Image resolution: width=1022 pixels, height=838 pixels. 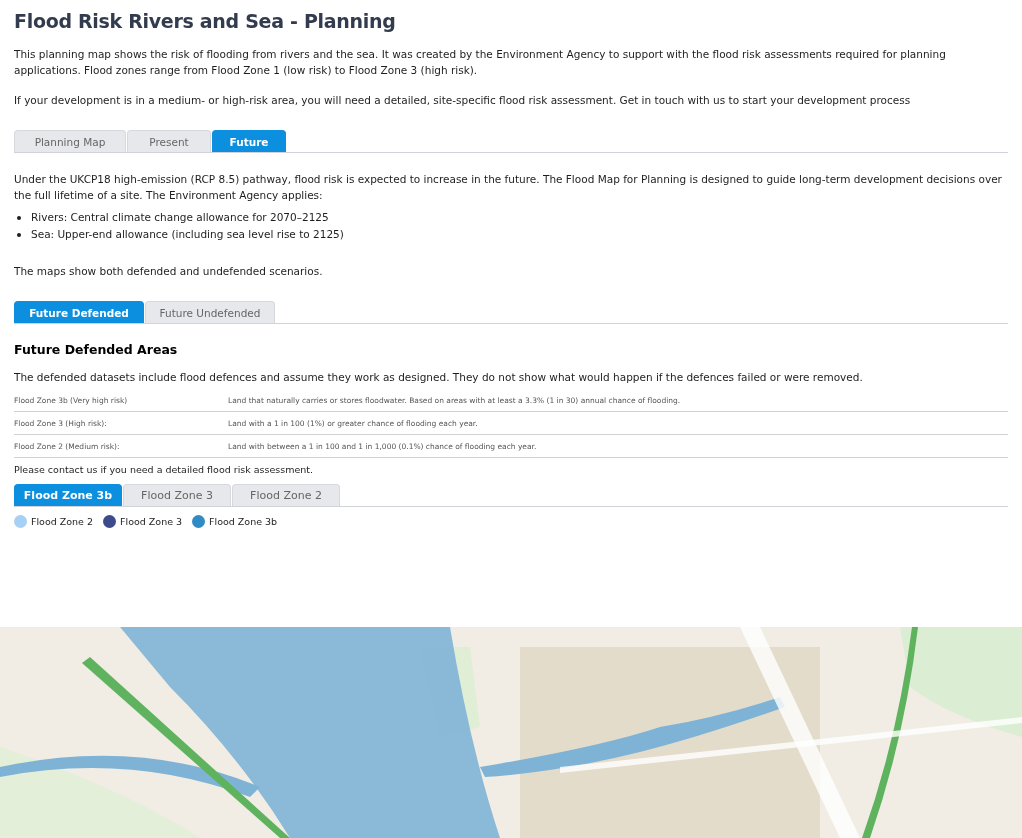 I want to click on intro-paragraph: This planning map shows the risk of flooding from rivers and the sea. It was created by the Environment Agency to support with the flood risk assessments required for planning applications. Flood zones range from Flood Zone 1 (low risk) to Flood Zone 3 (high risk)., so click(x=480, y=62).